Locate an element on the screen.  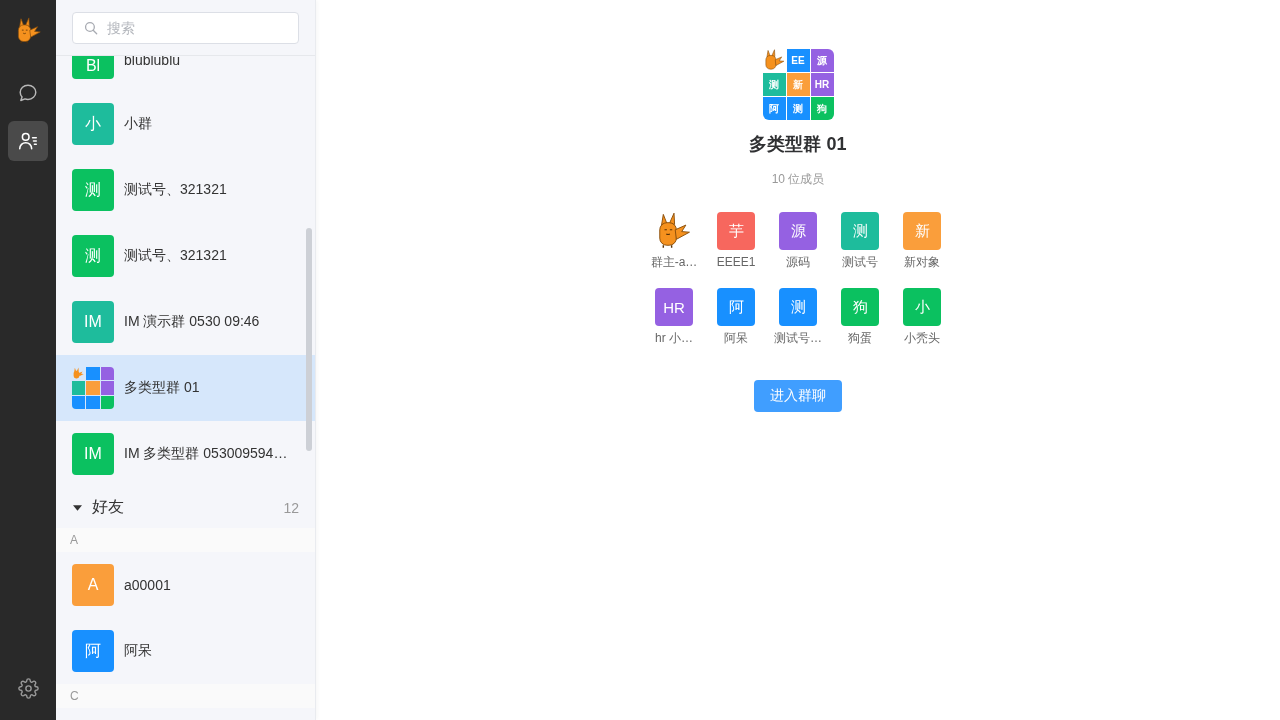
member-avatar: 源 is located at coordinates (798, 231).